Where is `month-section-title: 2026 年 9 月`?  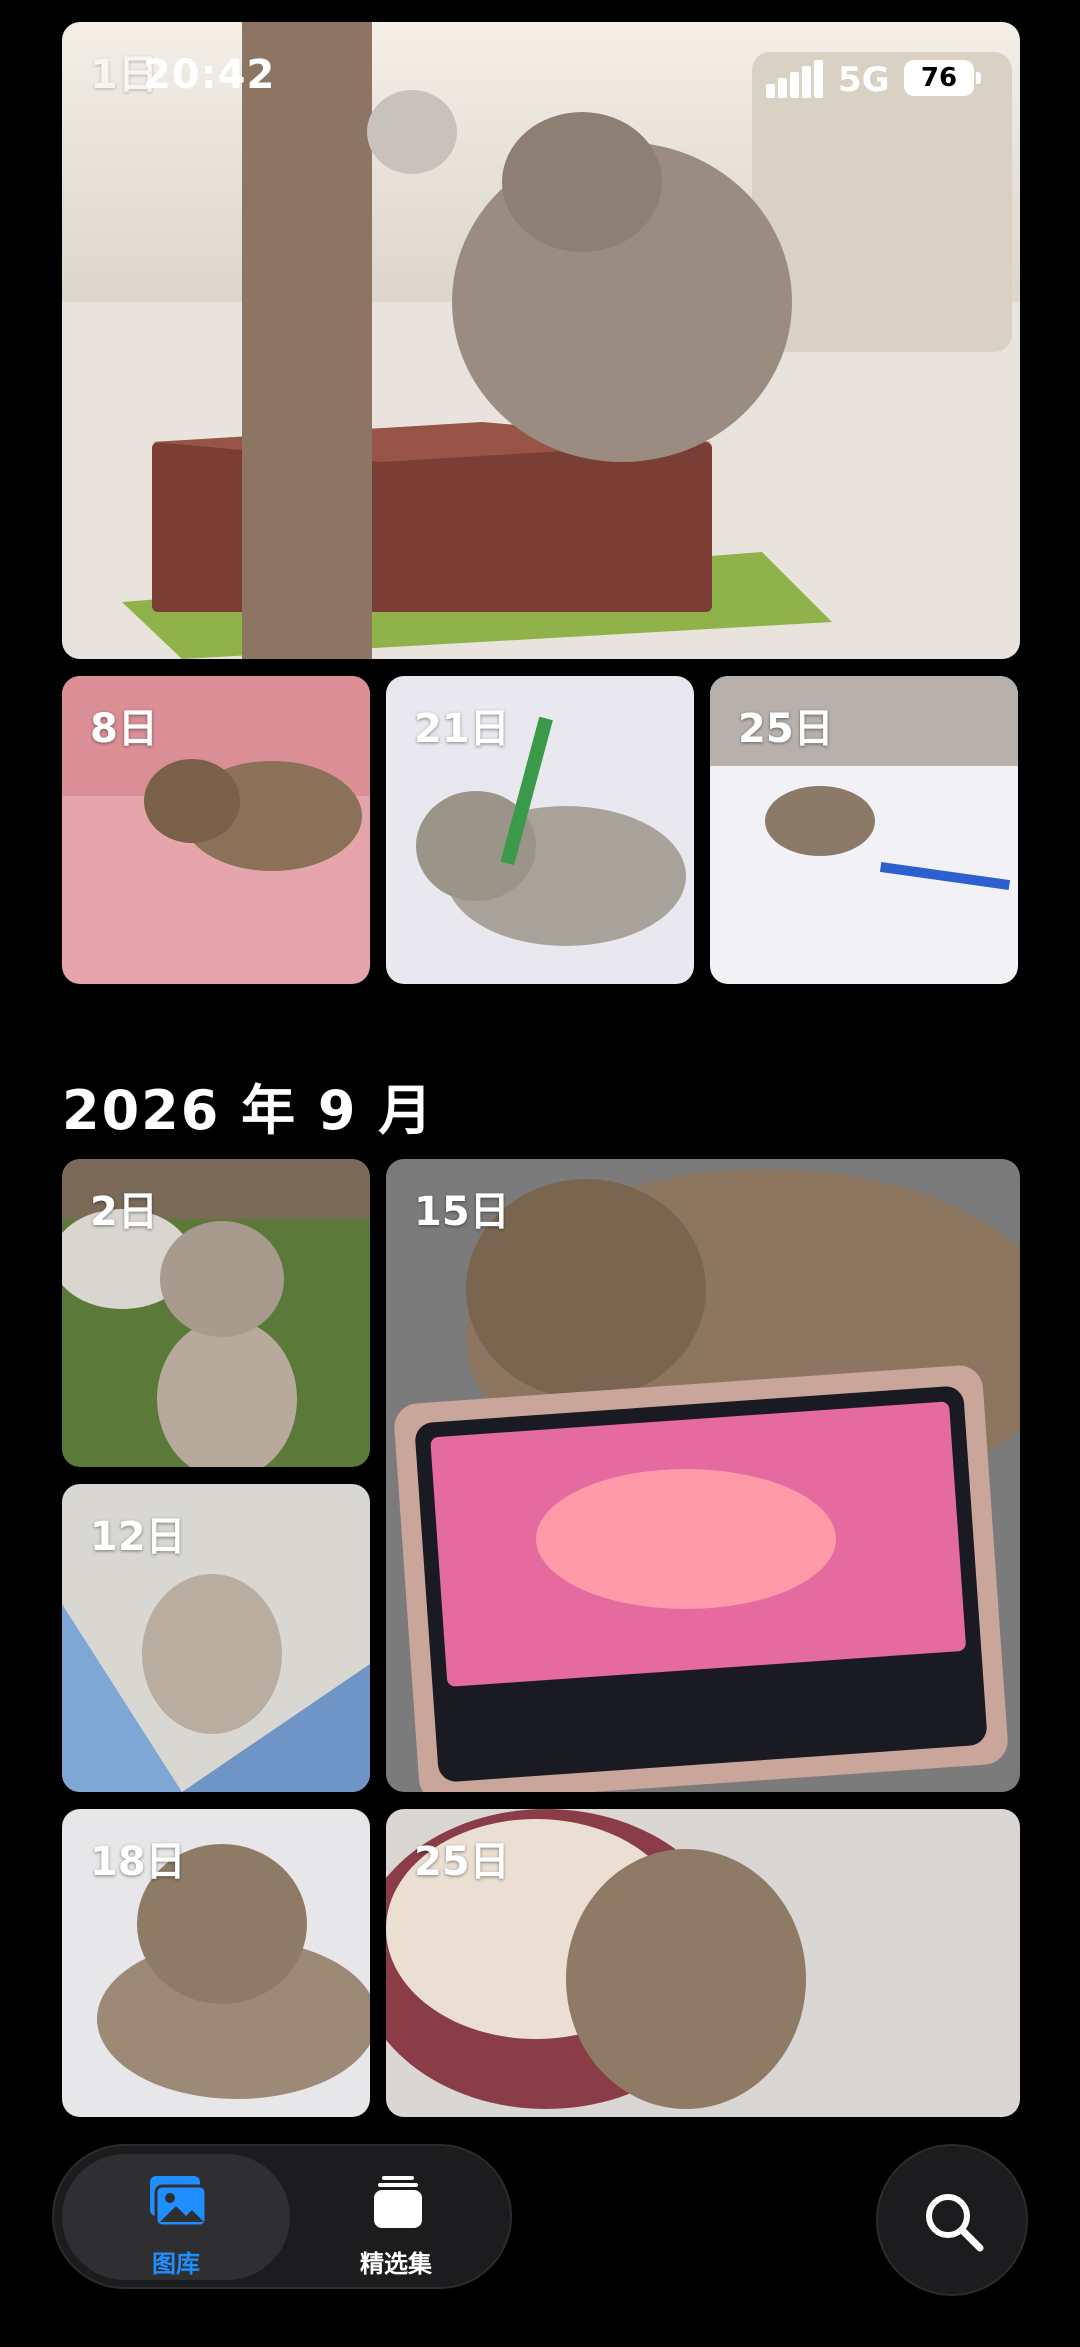 month-section-title: 2026 年 9 月 is located at coordinates (248, 1110).